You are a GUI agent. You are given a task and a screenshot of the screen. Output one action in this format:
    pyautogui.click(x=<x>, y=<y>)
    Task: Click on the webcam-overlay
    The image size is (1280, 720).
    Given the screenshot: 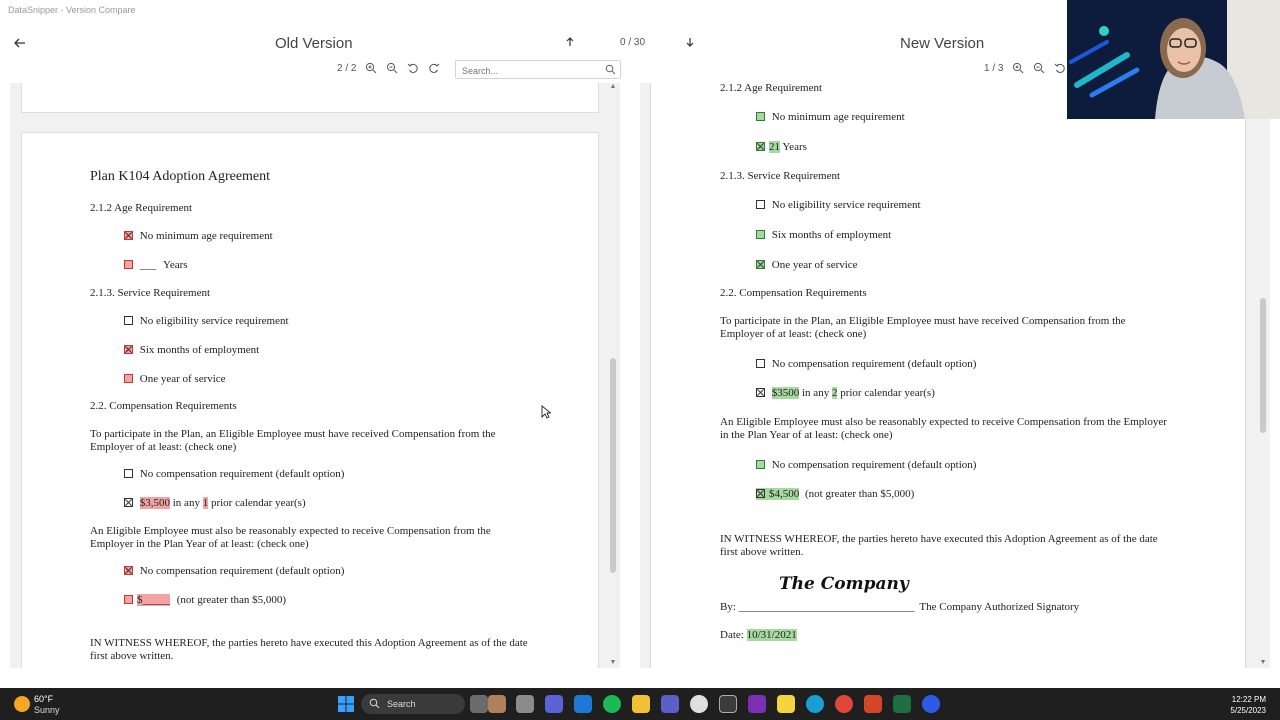 What is the action you would take?
    pyautogui.click(x=1173, y=59)
    